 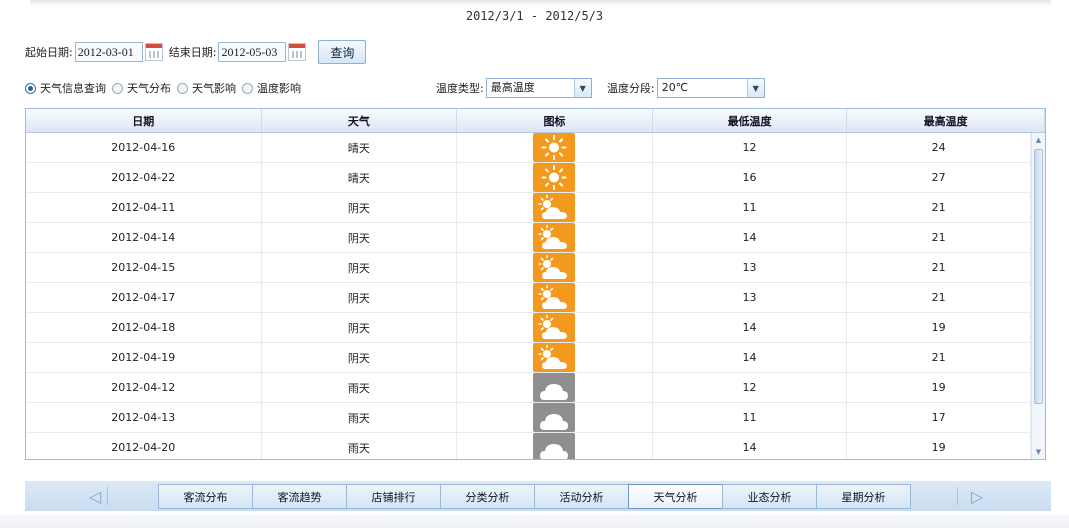 I want to click on sunny-icon, so click(x=554, y=147).